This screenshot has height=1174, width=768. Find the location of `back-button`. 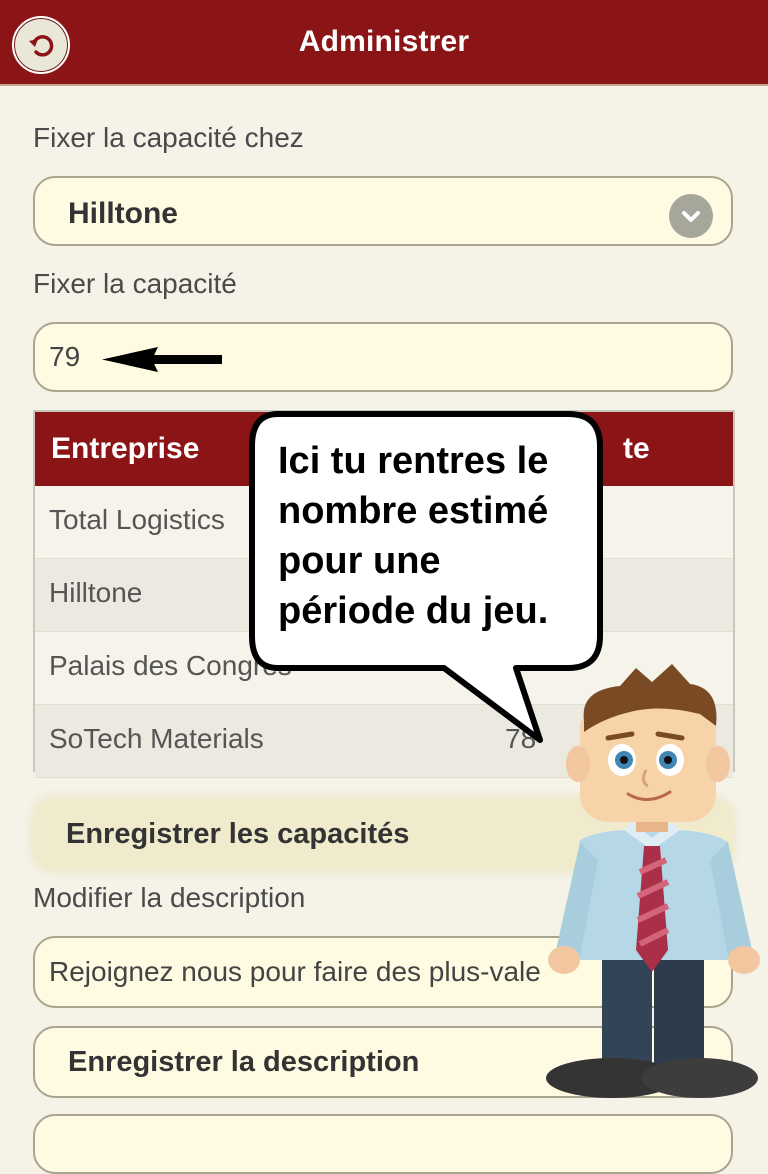

back-button is located at coordinates (41, 45).